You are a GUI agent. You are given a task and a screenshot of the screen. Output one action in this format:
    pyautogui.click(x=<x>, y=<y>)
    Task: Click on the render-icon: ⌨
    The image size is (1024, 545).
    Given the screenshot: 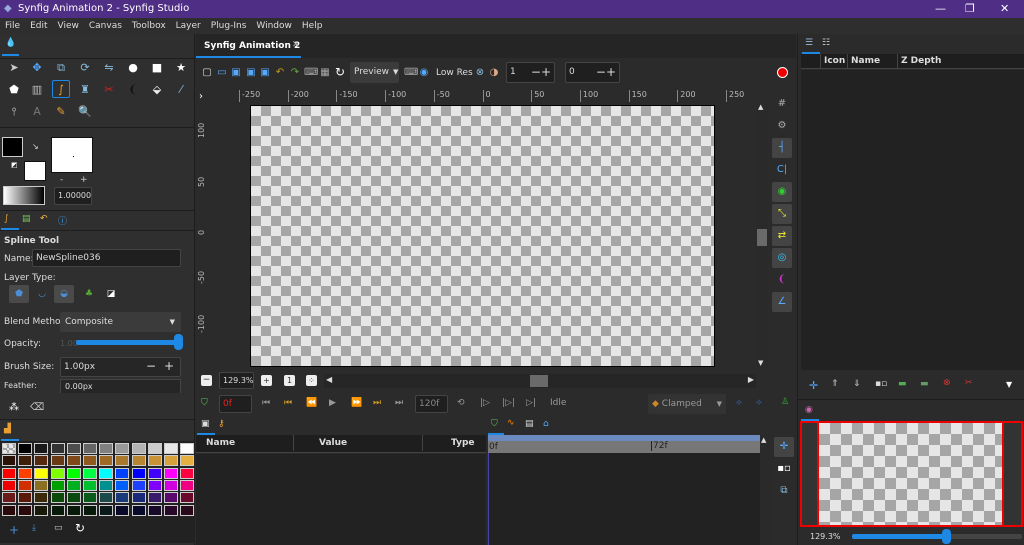 What is the action you would take?
    pyautogui.click(x=311, y=73)
    